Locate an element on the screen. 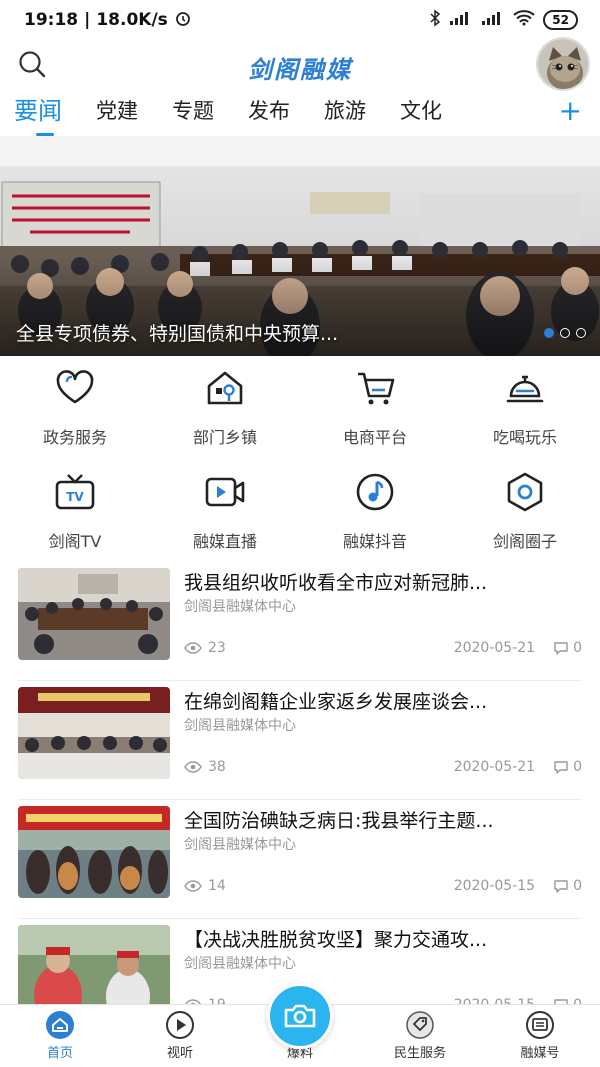 Image resolution: width=600 pixels, height=1067 pixels. service-label: 剑阁圈子 is located at coordinates (524, 541).